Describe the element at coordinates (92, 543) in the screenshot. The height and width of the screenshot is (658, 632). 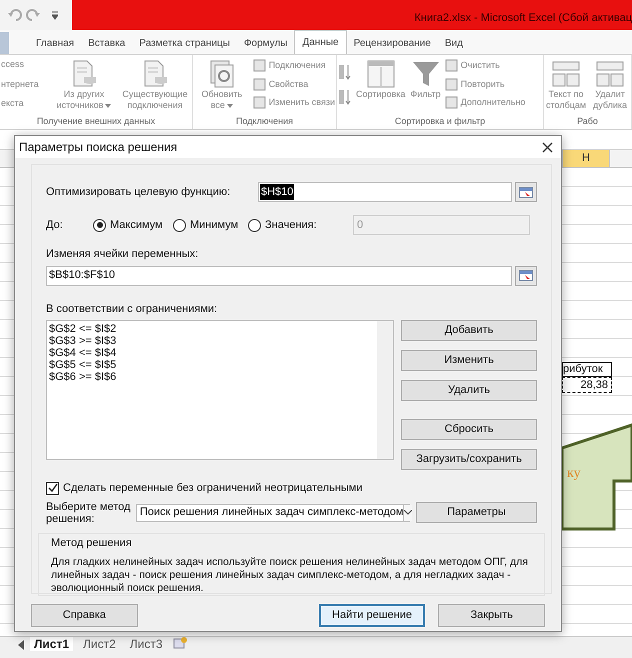
I see `group-title: Метод решения` at that location.